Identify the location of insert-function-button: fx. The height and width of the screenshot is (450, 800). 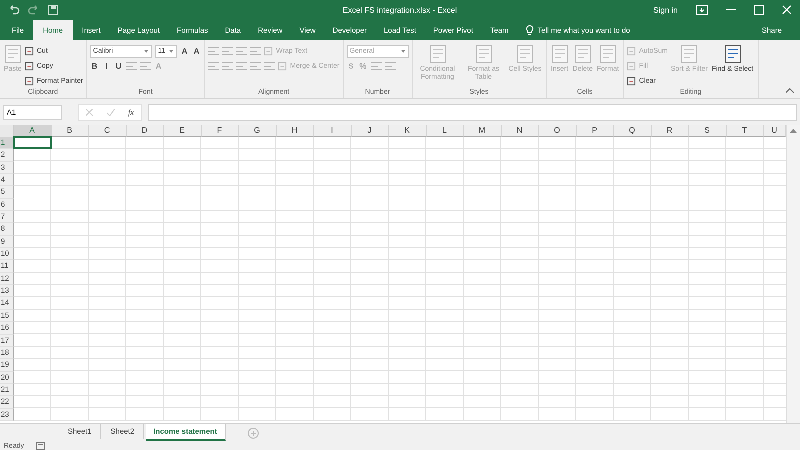
(131, 112).